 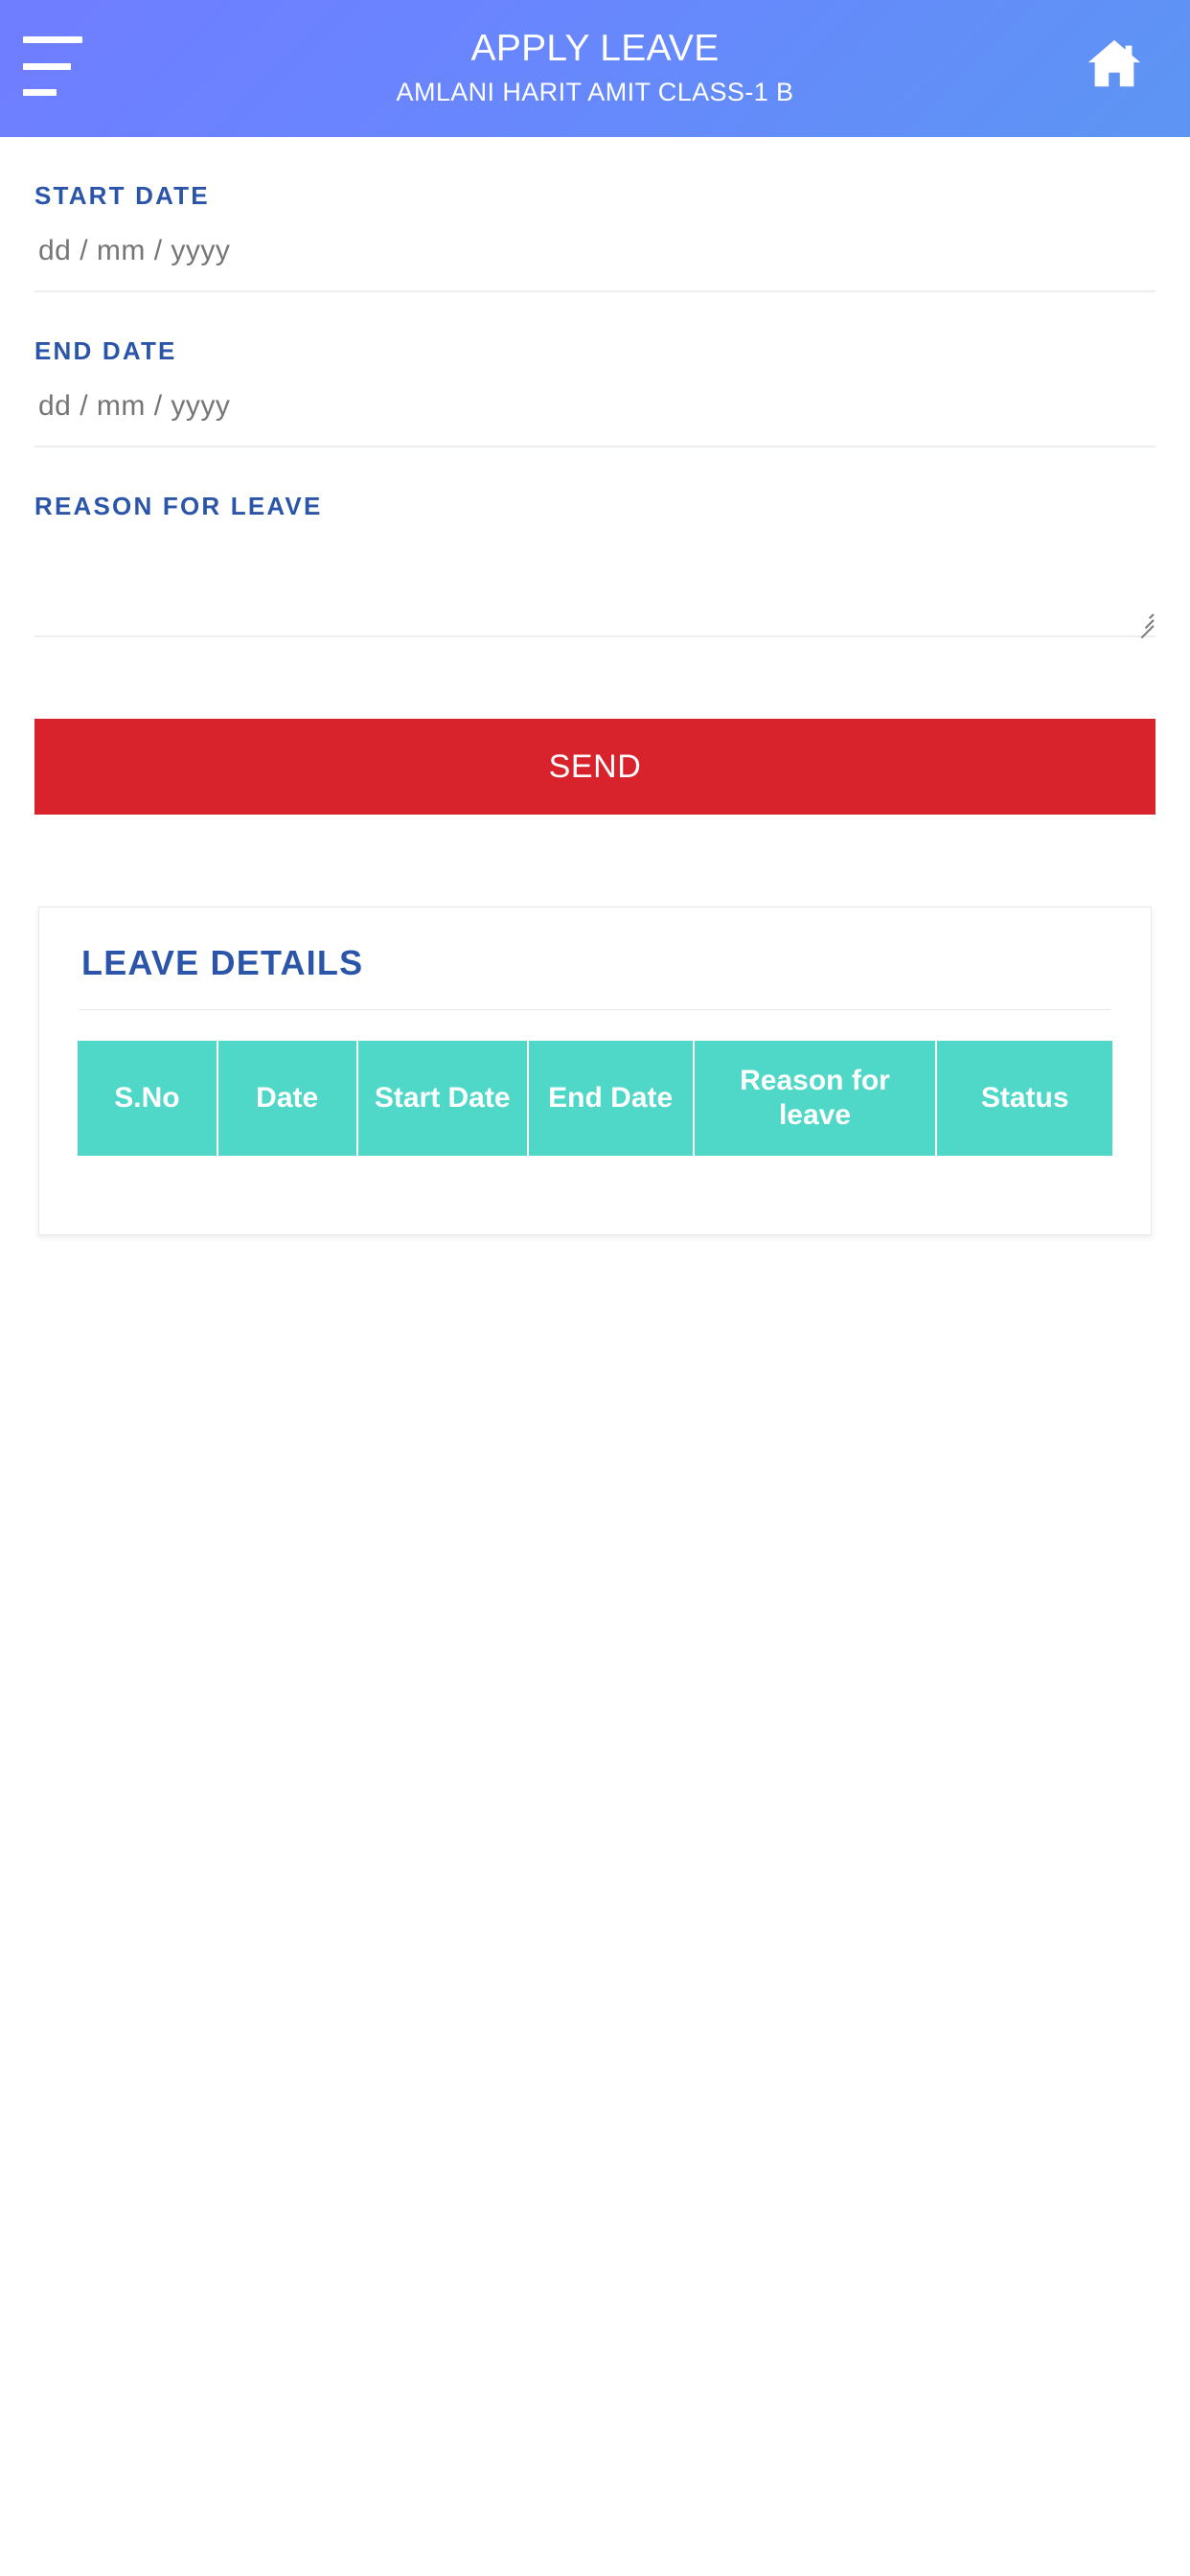 I want to click on start-date-label: START DATE, so click(x=122, y=195).